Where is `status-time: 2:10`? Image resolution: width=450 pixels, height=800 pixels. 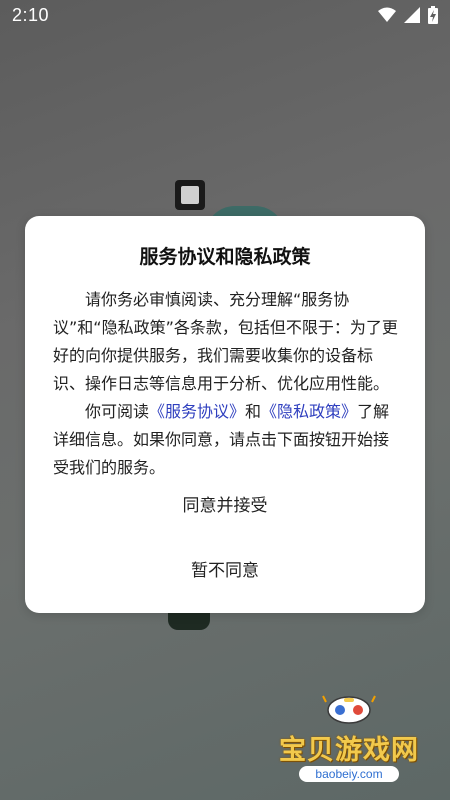 status-time: 2:10 is located at coordinates (31, 15).